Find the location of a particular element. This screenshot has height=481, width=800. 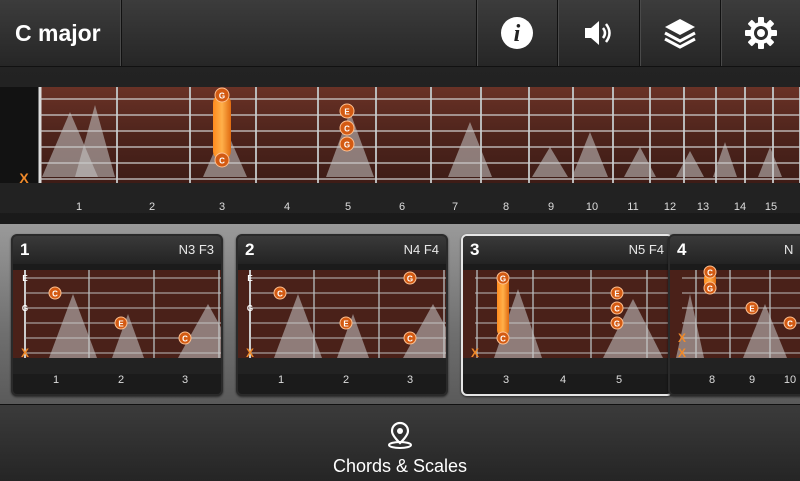

voicing-card-3: 3 N5 F4 XGCECG 3 4 5 is located at coordinates (567, 315).